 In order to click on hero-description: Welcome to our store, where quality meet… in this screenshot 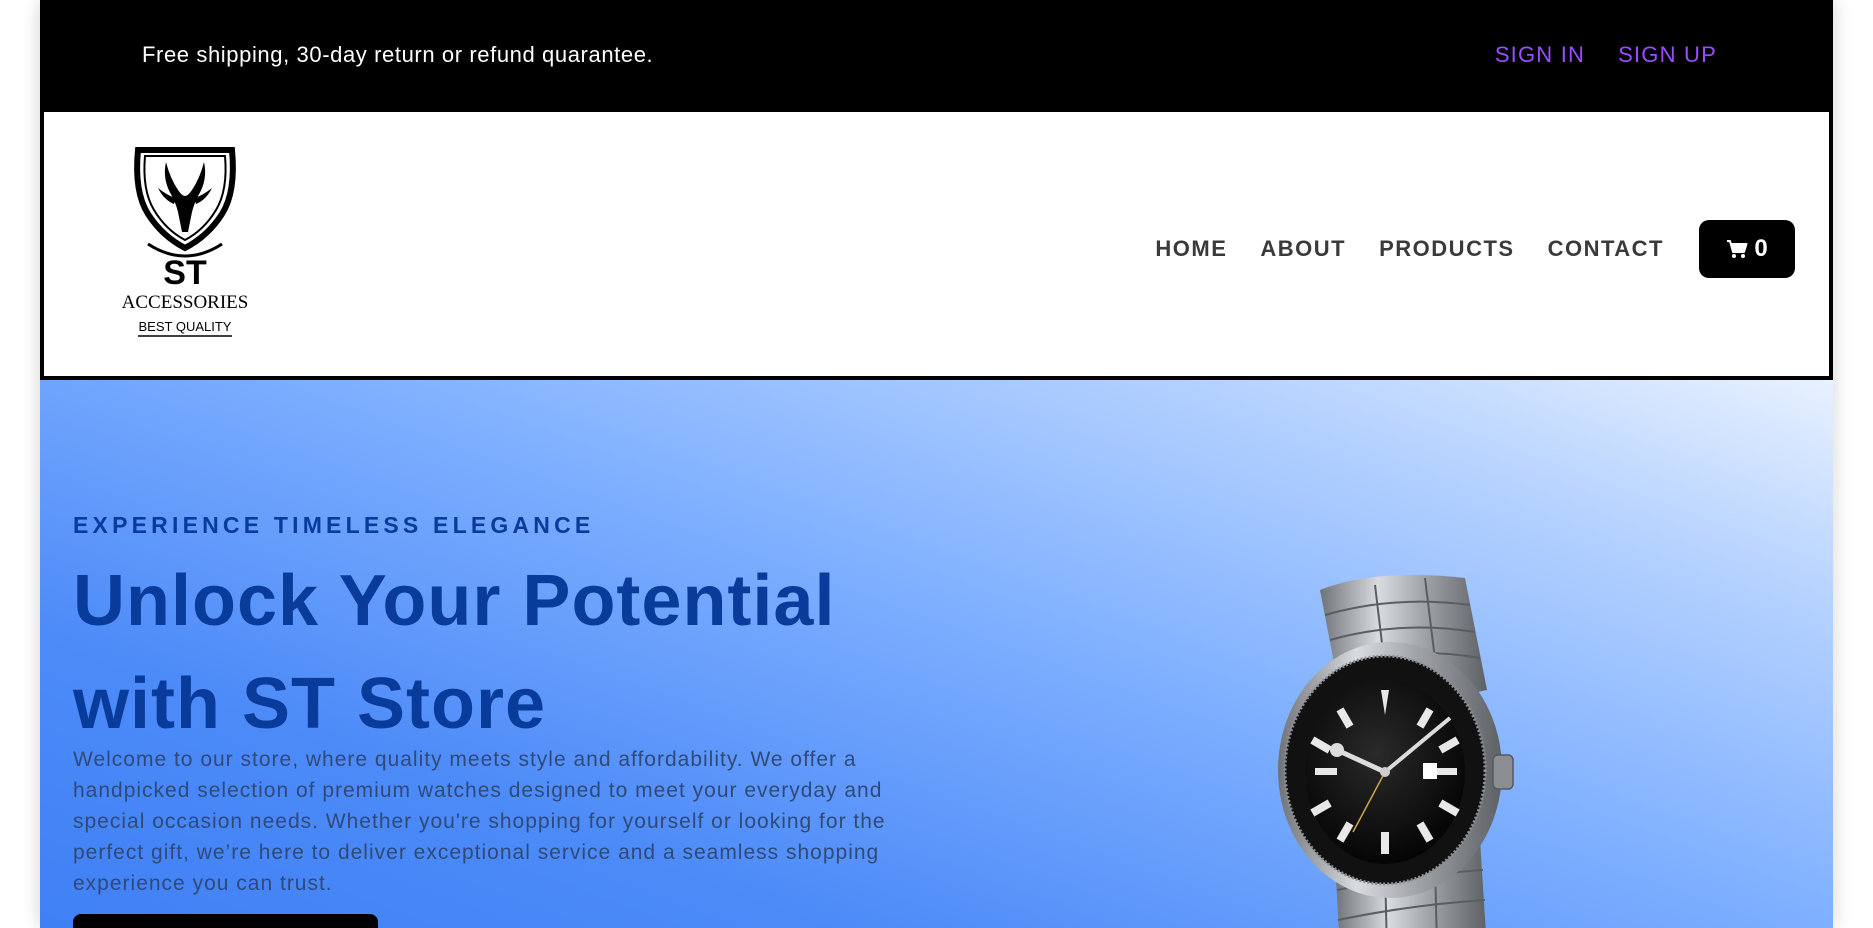, I will do `click(479, 821)`.